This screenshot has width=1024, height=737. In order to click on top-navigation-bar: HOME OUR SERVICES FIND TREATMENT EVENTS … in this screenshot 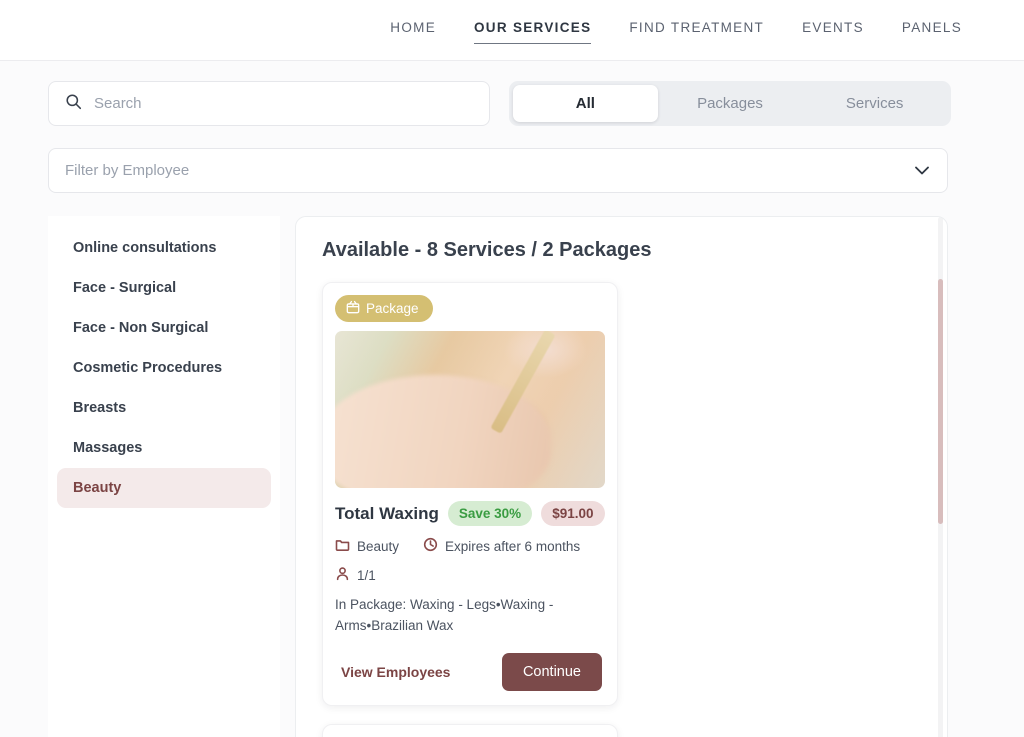, I will do `click(512, 30)`.